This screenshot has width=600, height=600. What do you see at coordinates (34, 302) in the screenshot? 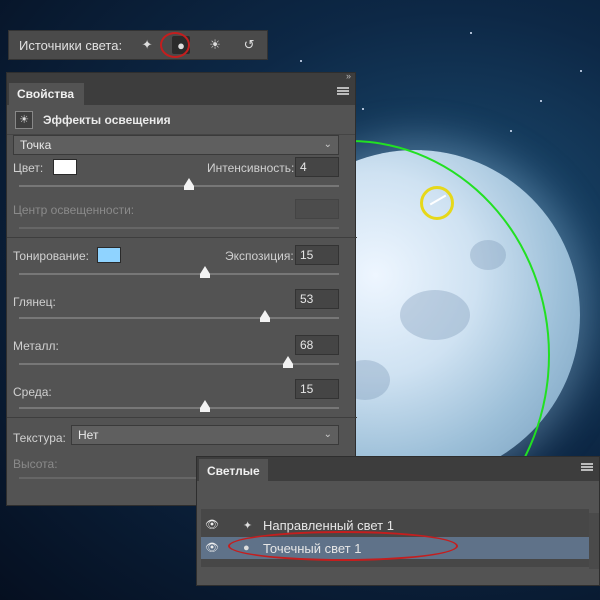
I see `gloss-label: Глянец:` at bounding box center [34, 302].